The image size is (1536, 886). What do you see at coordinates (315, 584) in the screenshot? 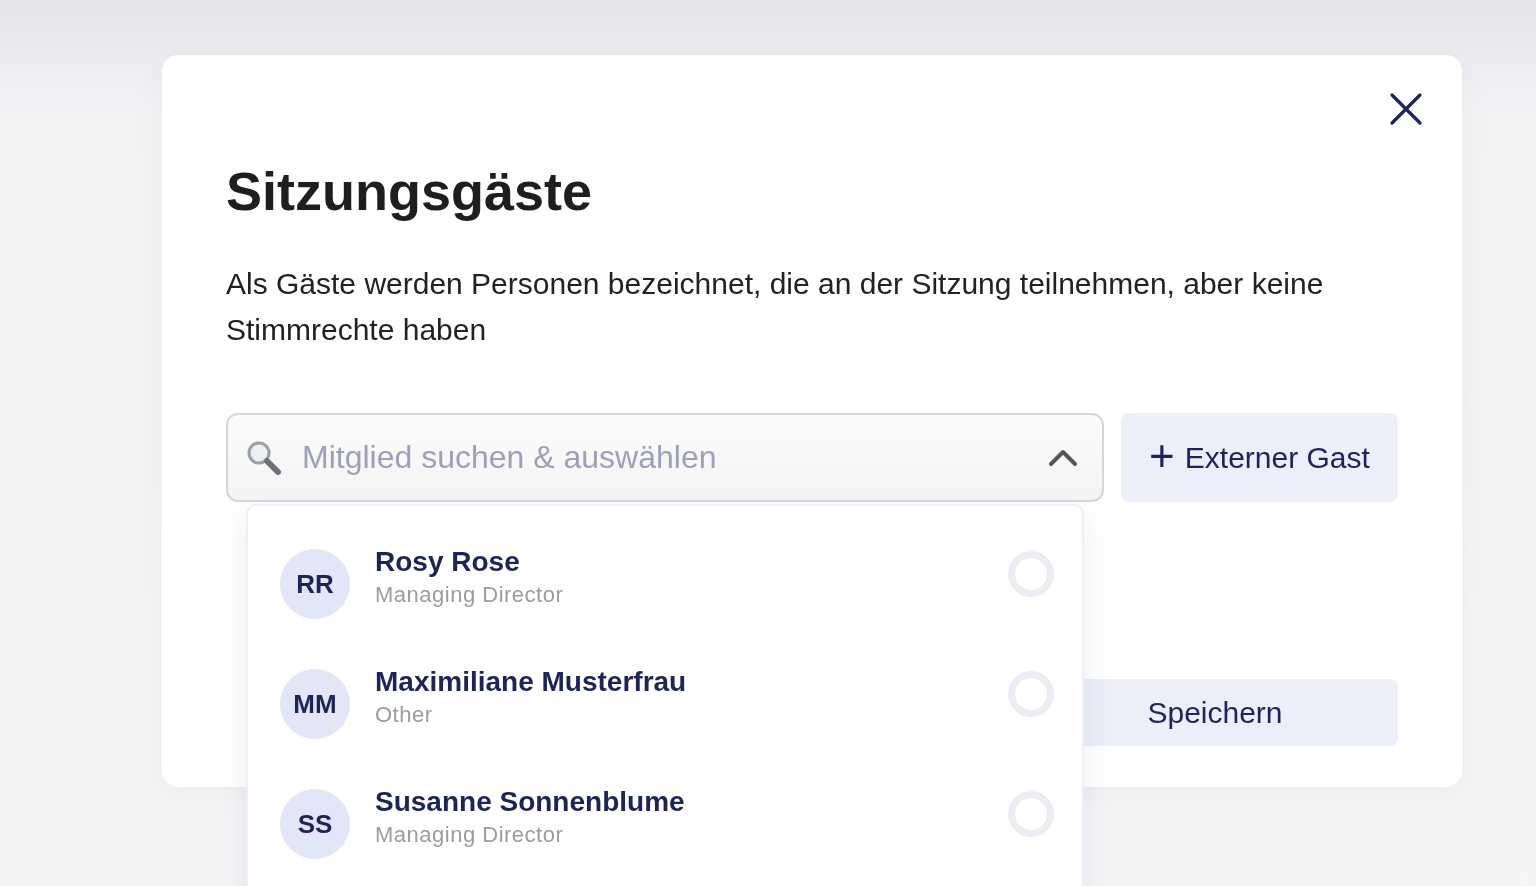
I see `avatar: RR` at bounding box center [315, 584].